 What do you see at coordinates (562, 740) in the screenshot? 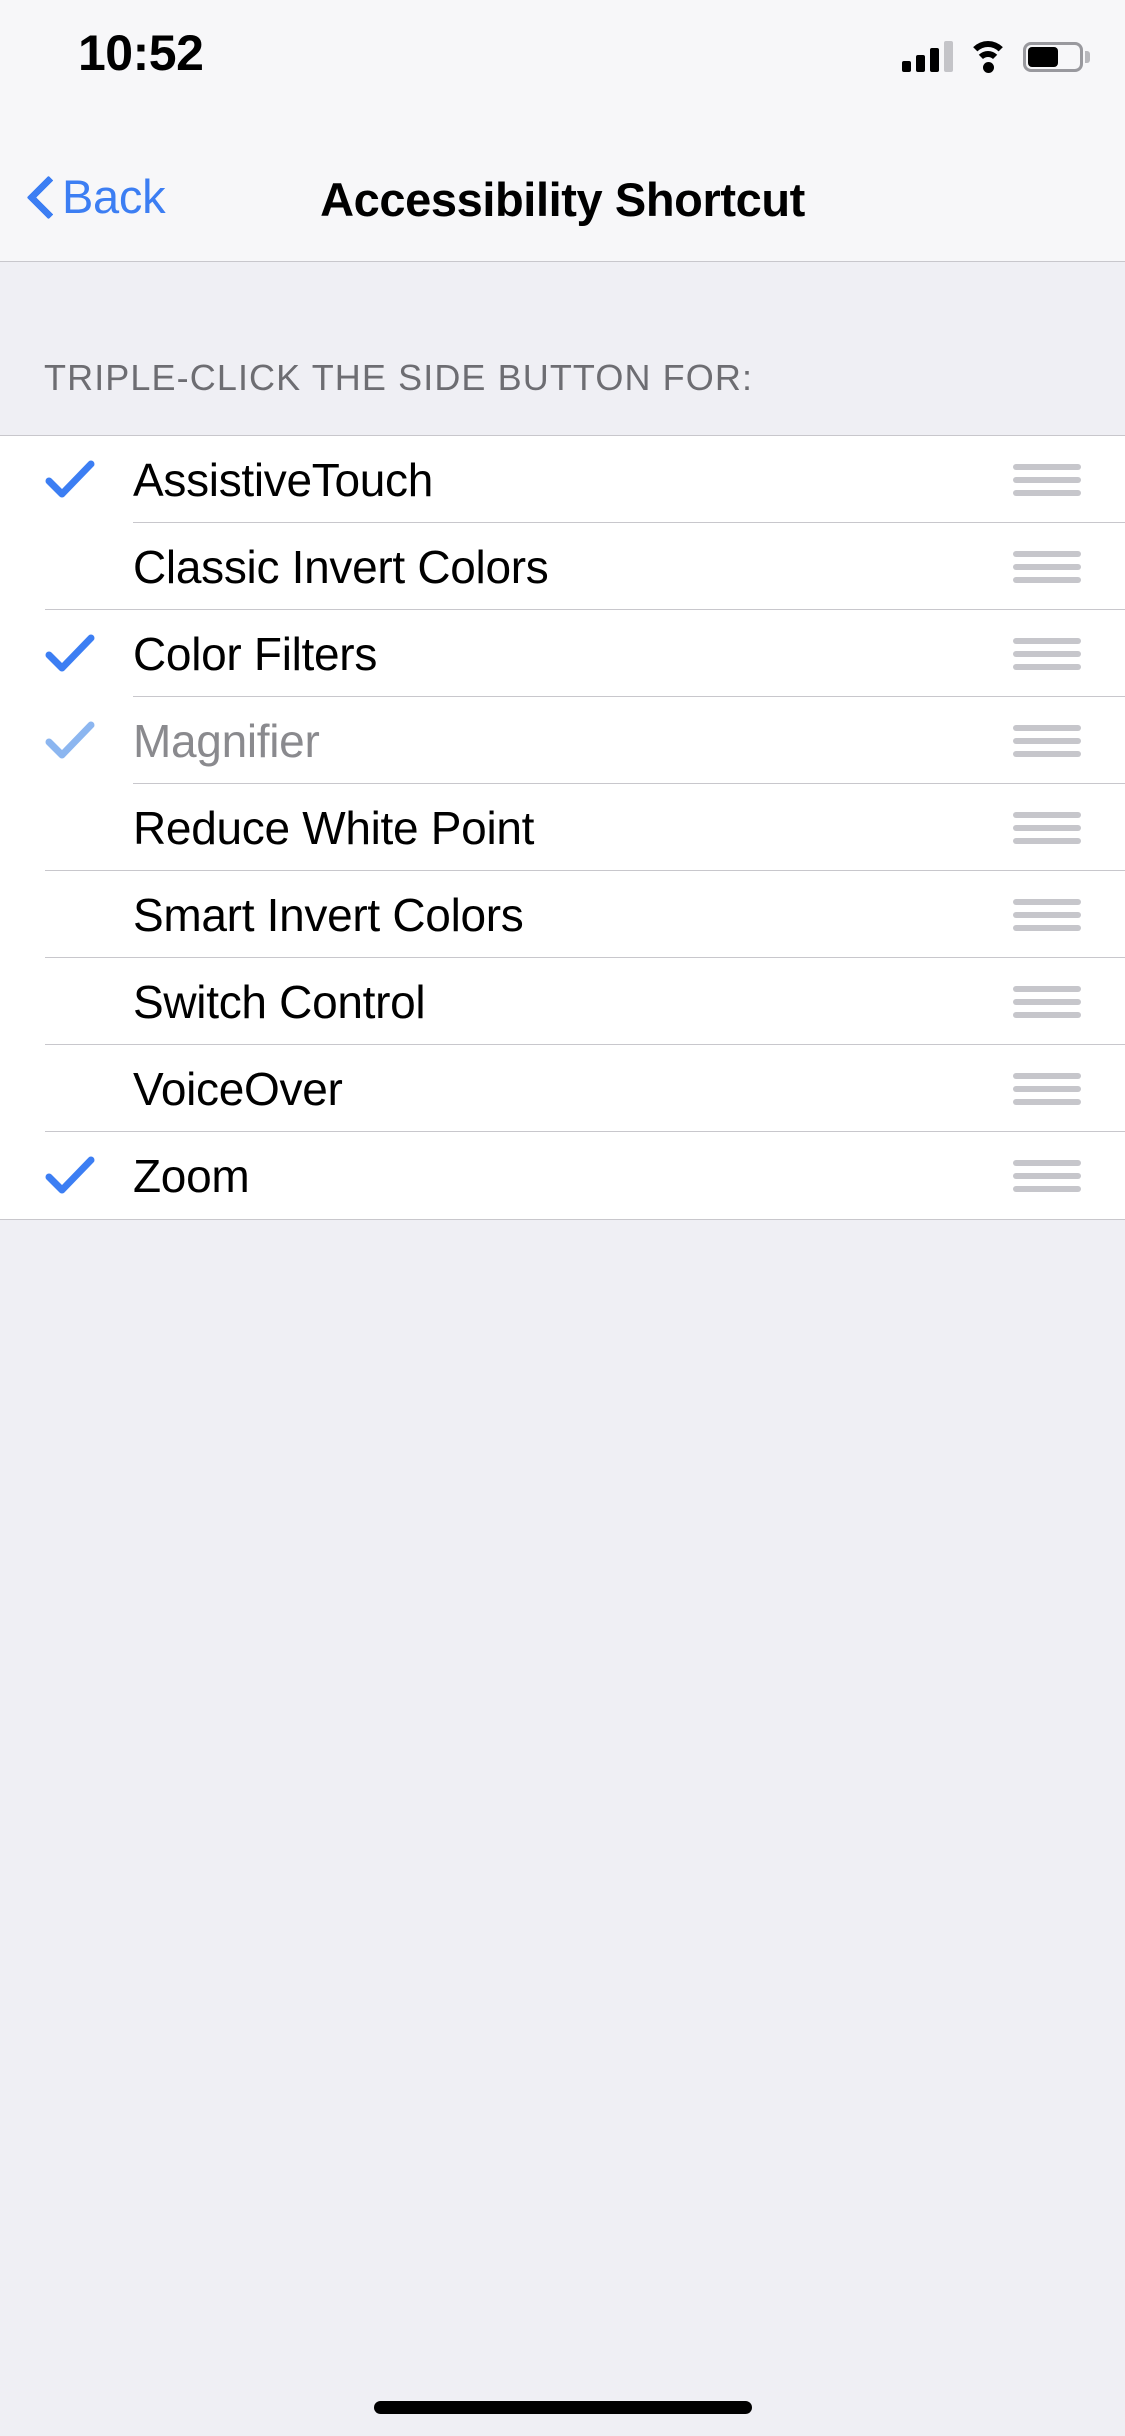
I see `table-row: Magnifier` at bounding box center [562, 740].